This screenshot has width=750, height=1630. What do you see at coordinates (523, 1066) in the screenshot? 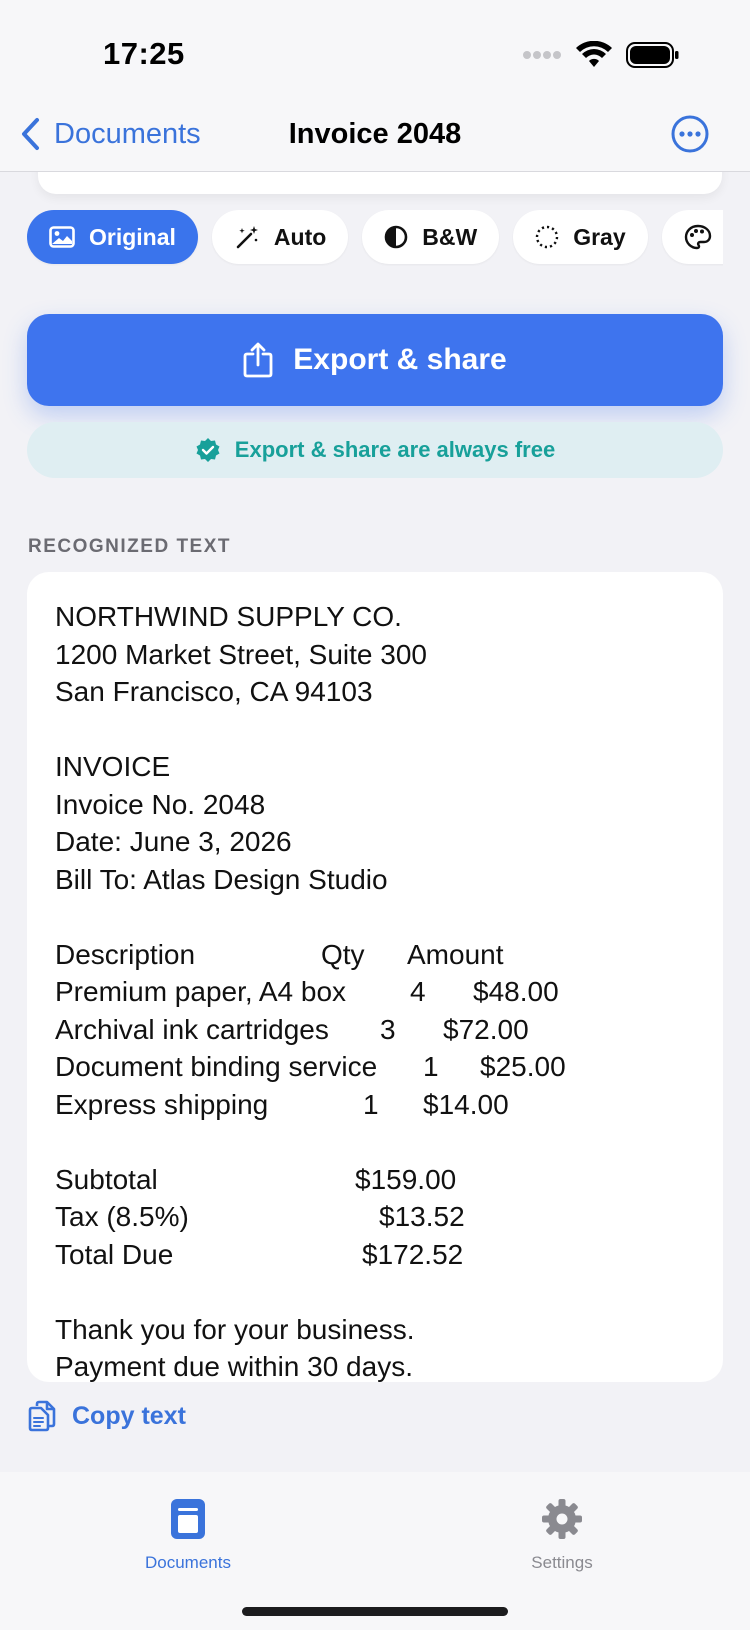
I see `ocr-item-amount: $25.00` at bounding box center [523, 1066].